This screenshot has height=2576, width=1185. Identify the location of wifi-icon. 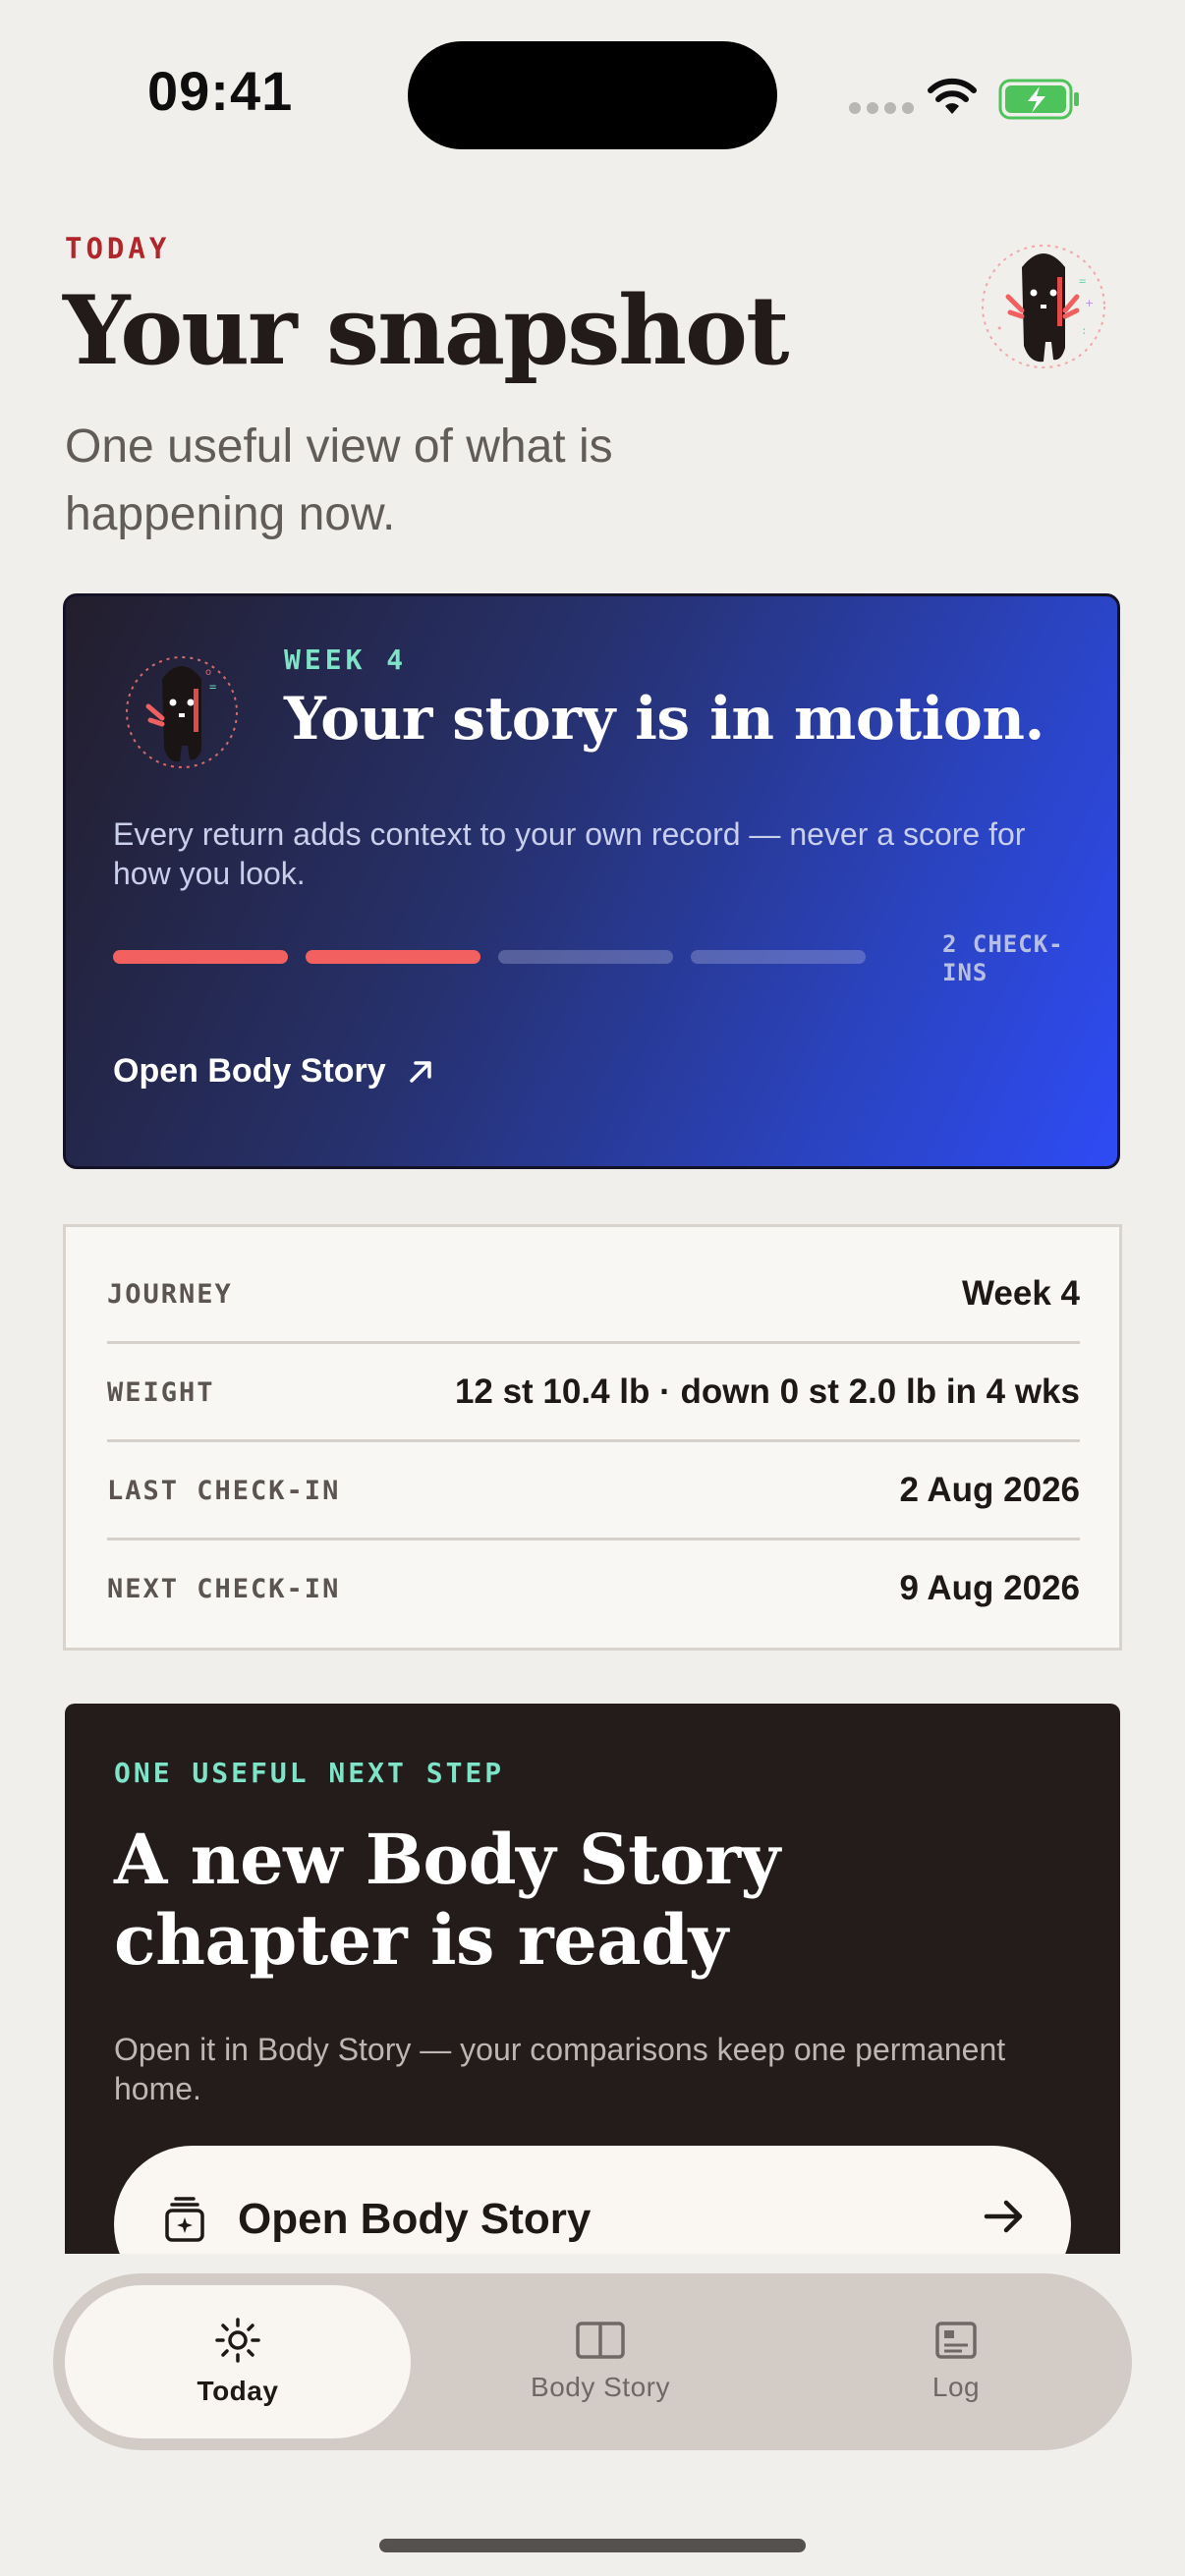
(953, 96).